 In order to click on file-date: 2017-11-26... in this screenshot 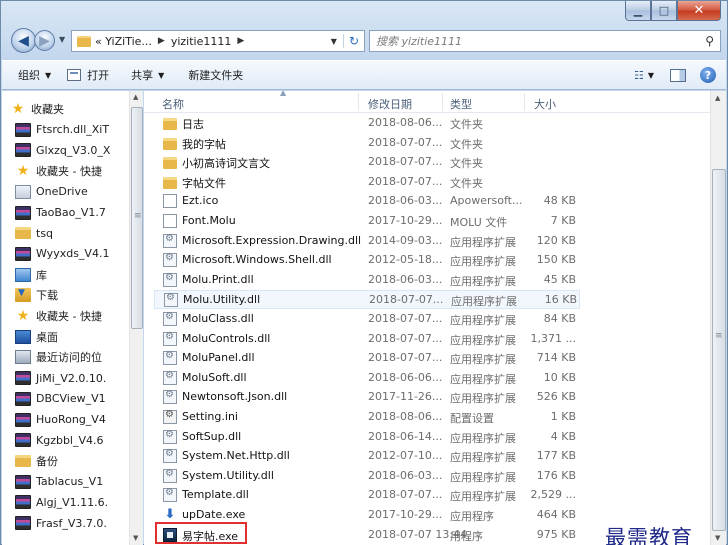, I will do `click(405, 397)`.